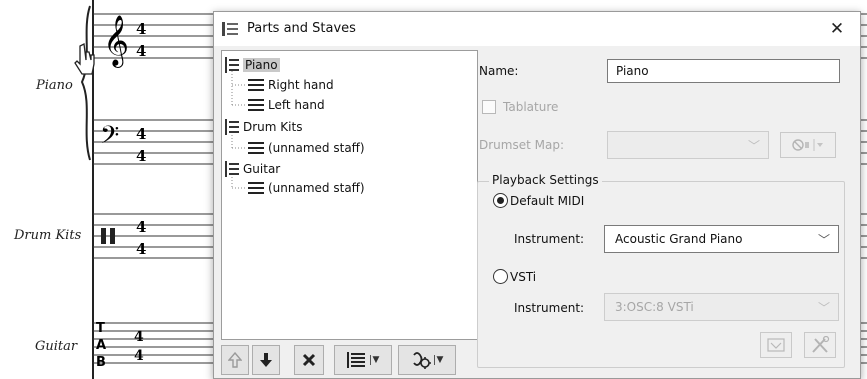 The image size is (867, 379). What do you see at coordinates (103, 236) in the screenshot?
I see `percussion-clef-icon` at bounding box center [103, 236].